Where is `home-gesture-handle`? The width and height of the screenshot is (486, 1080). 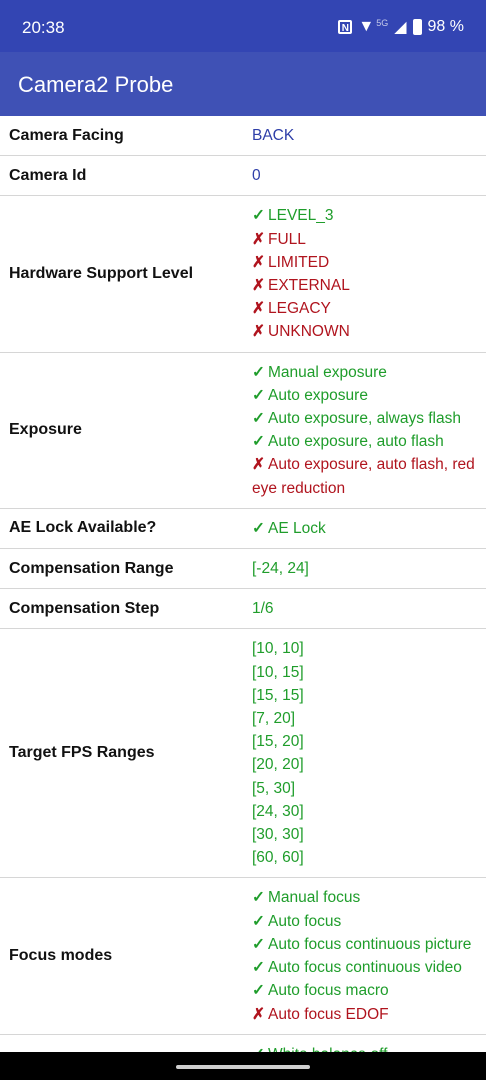 home-gesture-handle is located at coordinates (243, 1067).